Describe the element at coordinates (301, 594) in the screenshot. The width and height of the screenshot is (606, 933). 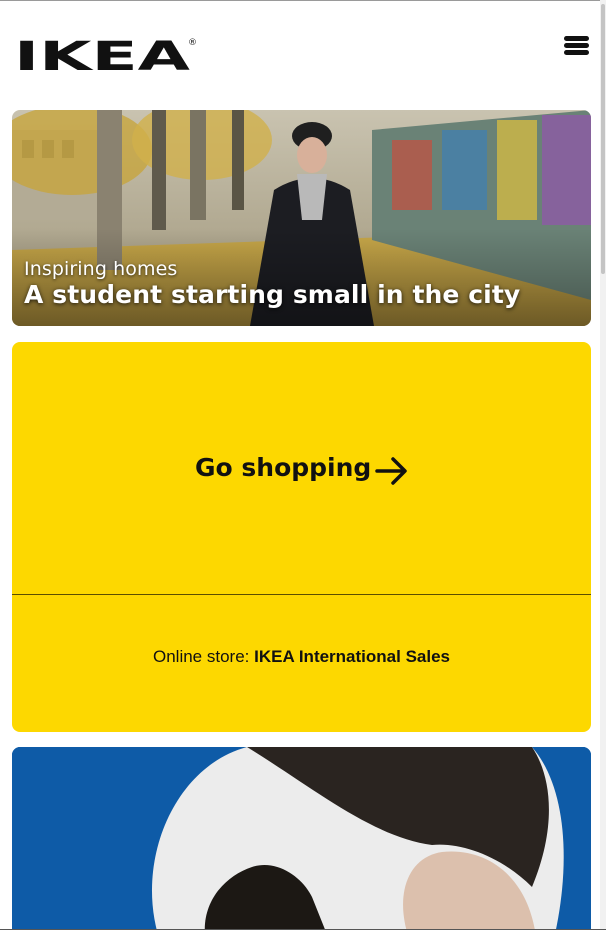
I see `card-divider` at that location.